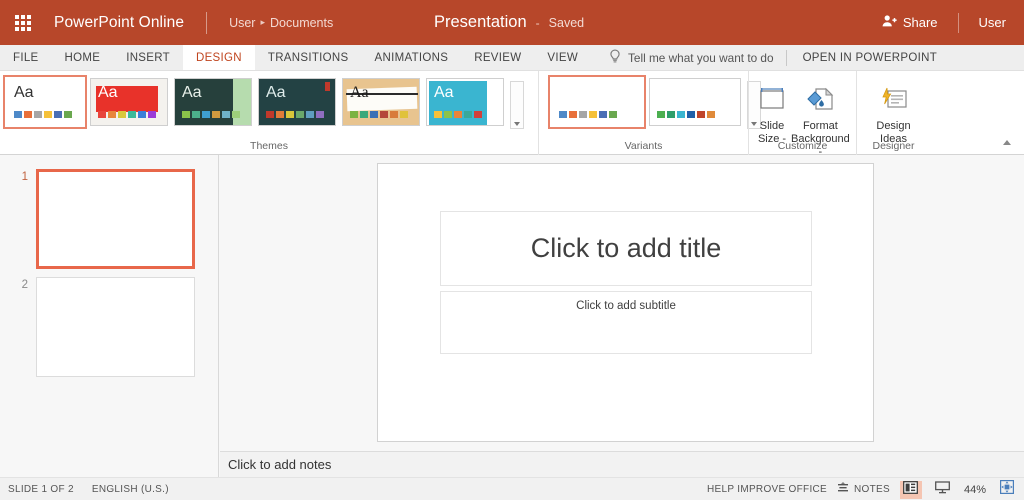  I want to click on tell-me-search: Tell me what you want to do, so click(688, 57).